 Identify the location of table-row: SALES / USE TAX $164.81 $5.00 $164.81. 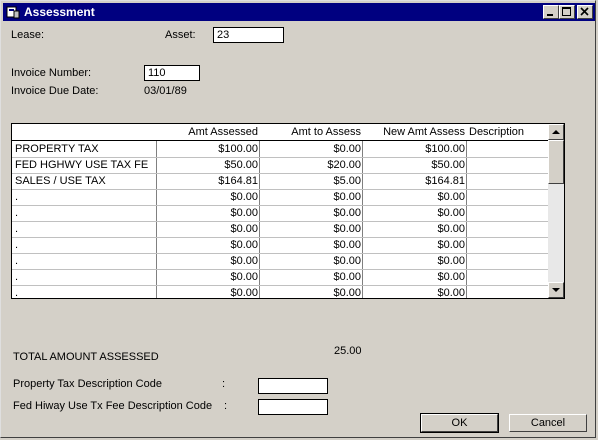
(280, 181).